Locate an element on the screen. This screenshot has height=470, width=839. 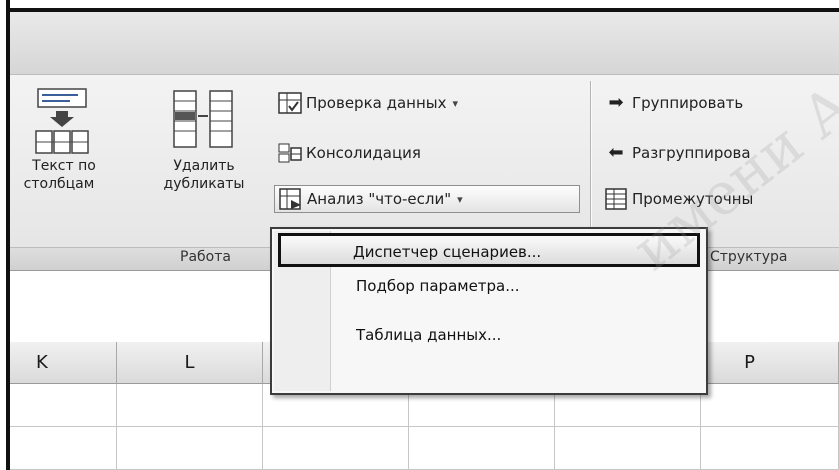
group-label-outline: Структура is located at coordinates (749, 257).